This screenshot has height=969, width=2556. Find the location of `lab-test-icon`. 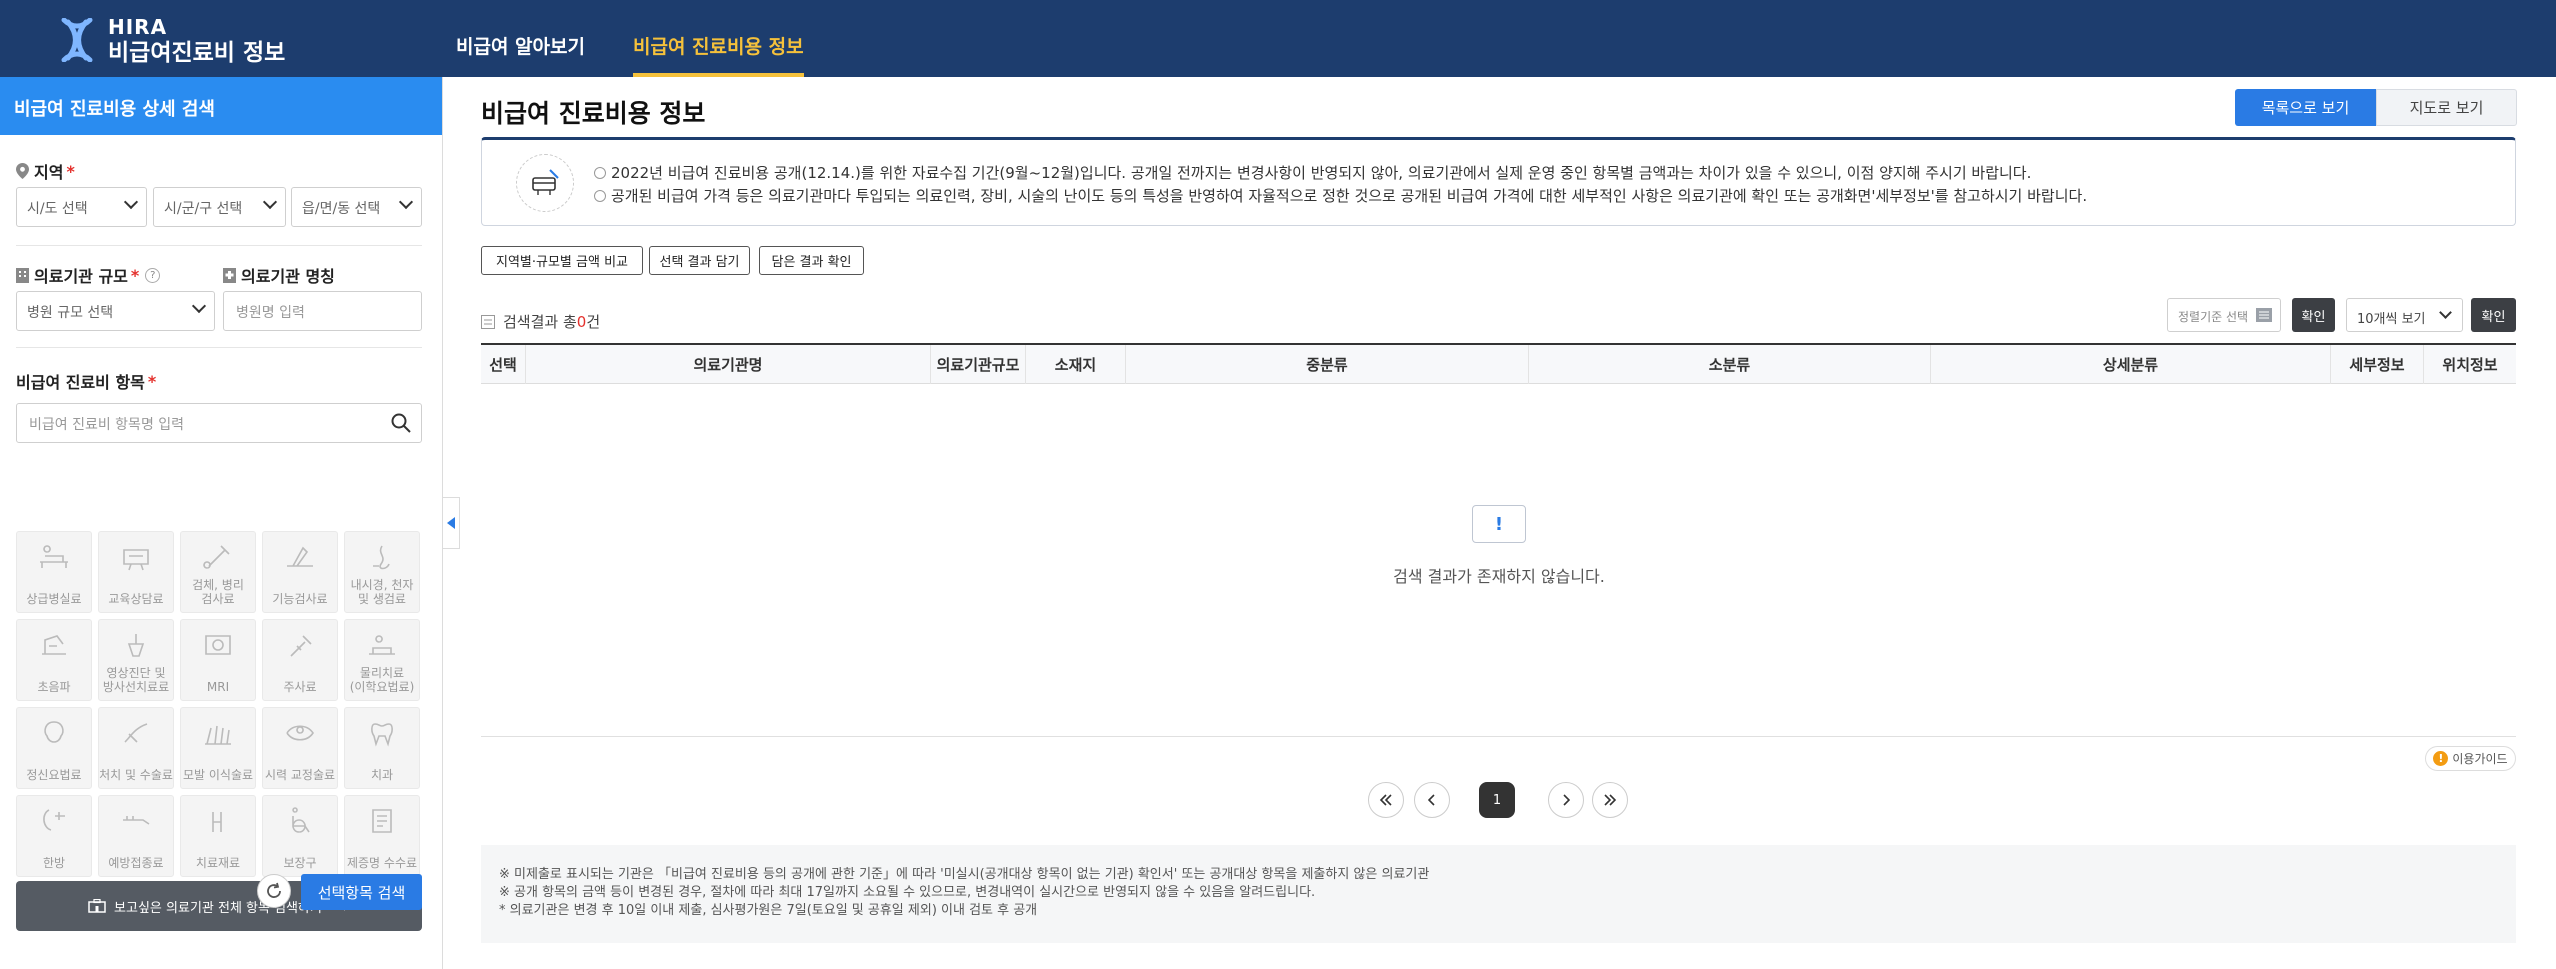

lab-test-icon is located at coordinates (216, 557).